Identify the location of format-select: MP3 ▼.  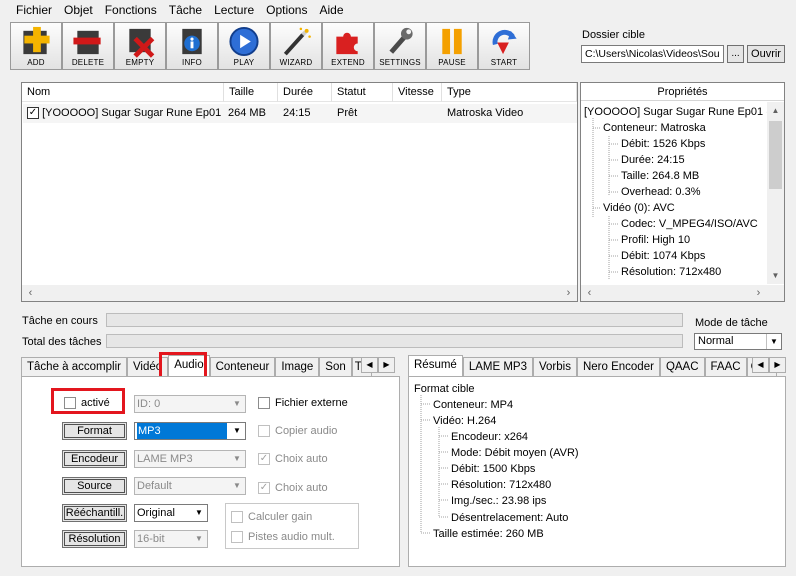
(190, 431).